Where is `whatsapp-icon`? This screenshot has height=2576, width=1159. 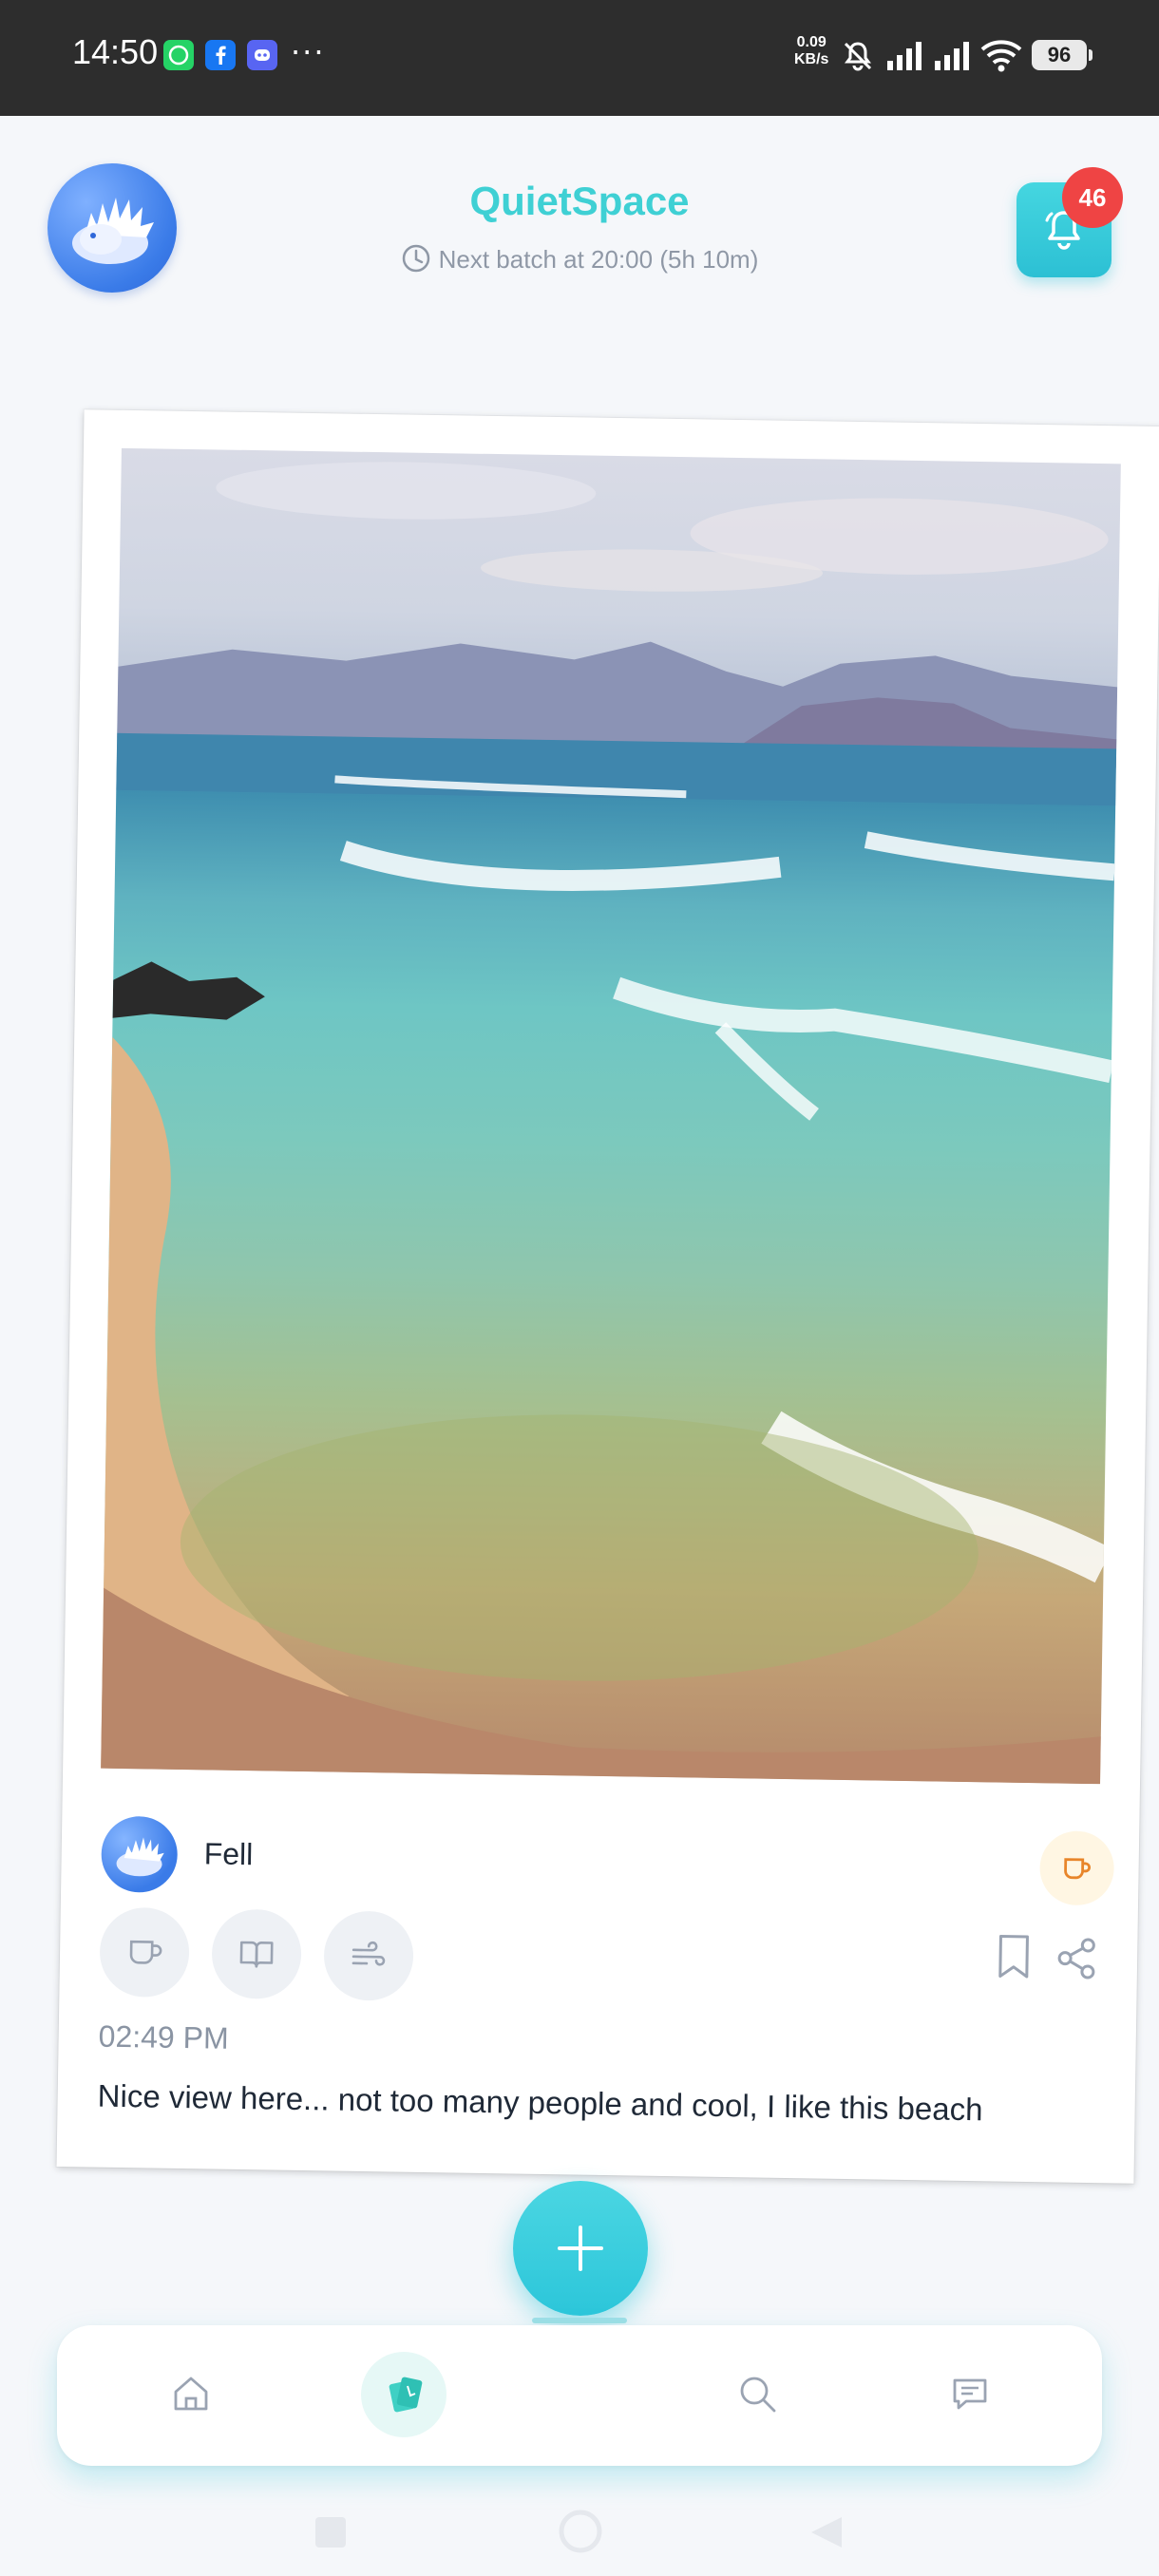 whatsapp-icon is located at coordinates (178, 55).